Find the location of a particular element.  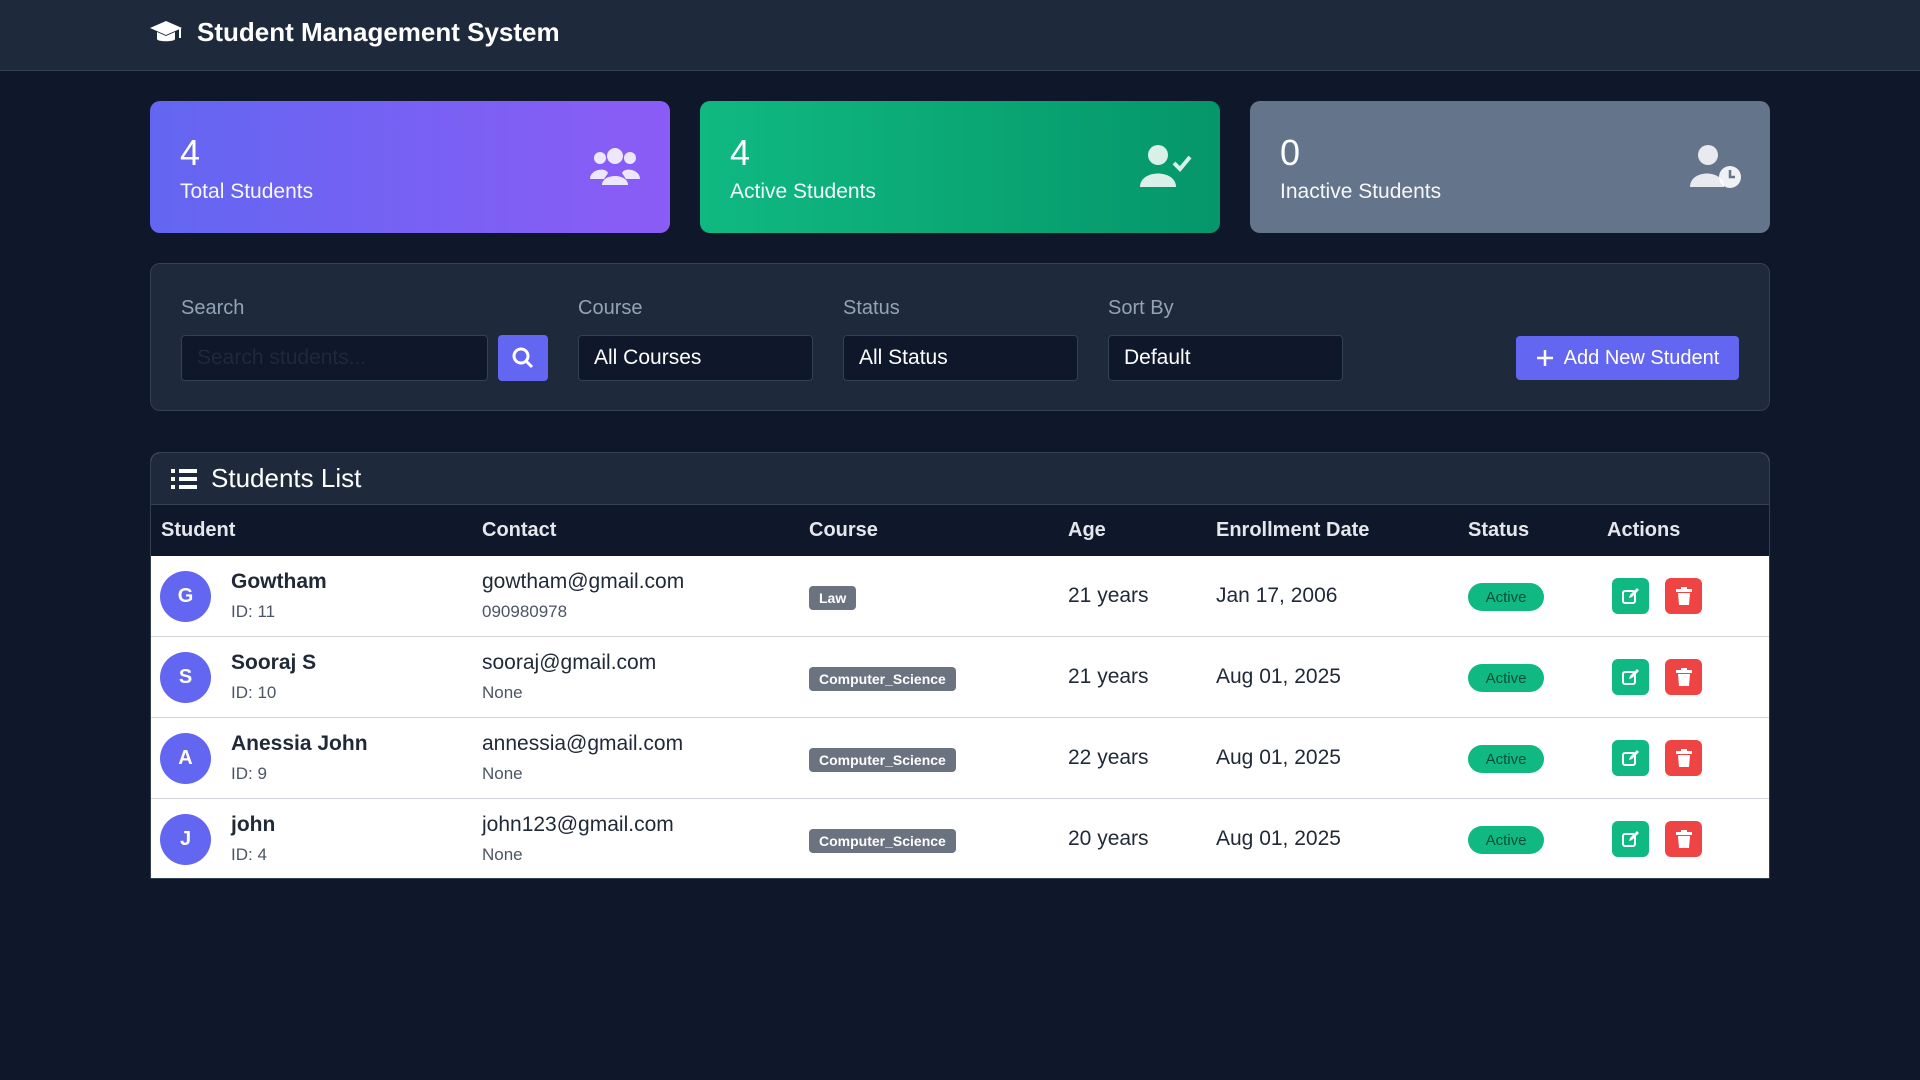

student-name: Sooraj S is located at coordinates (274, 662).